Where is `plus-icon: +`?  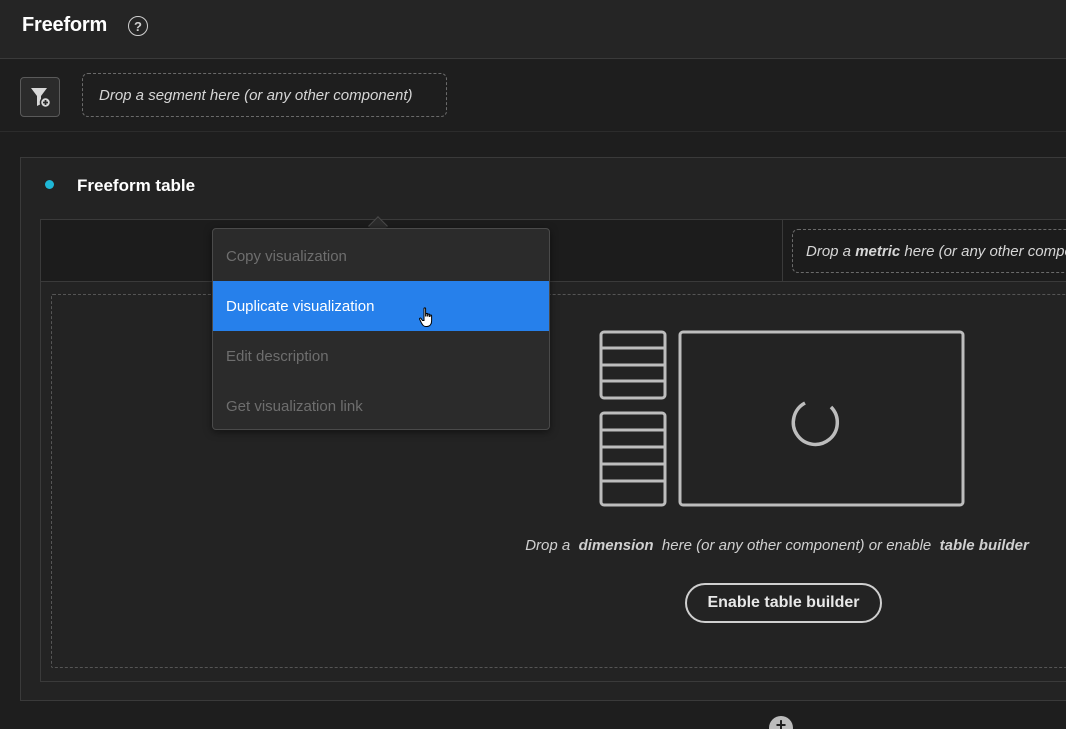 plus-icon: + is located at coordinates (781, 722).